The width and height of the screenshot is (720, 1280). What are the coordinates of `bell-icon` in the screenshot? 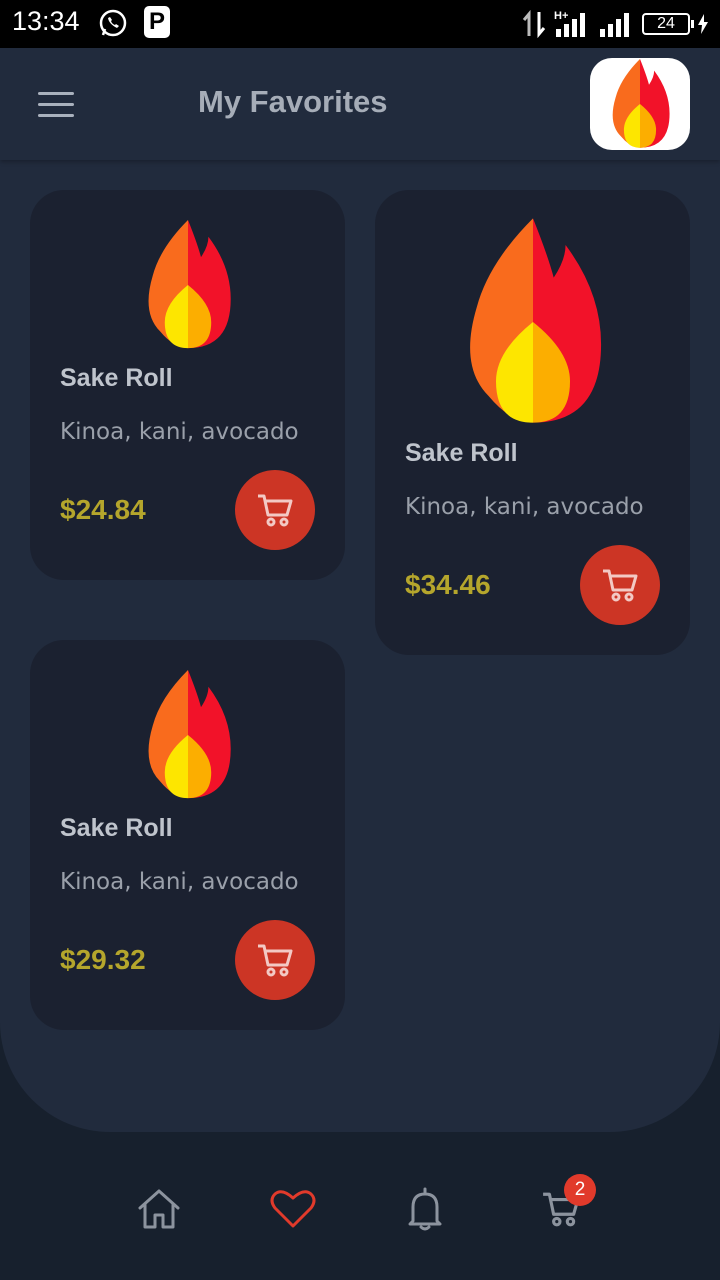 It's located at (425, 1209).